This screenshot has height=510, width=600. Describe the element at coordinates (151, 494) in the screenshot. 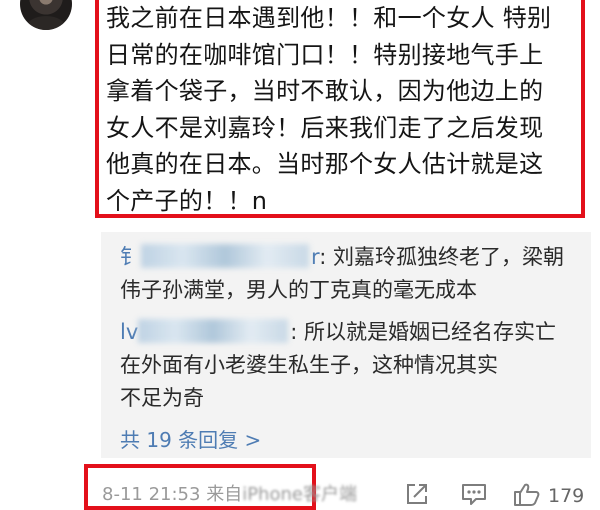

I see `comment-date: 8-11 21:53` at that location.